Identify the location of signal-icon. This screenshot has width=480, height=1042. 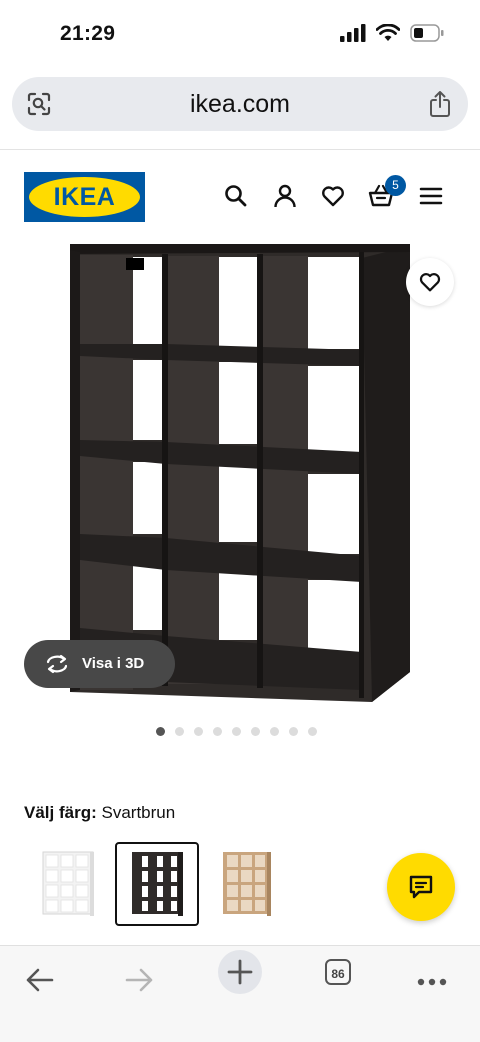
(353, 33).